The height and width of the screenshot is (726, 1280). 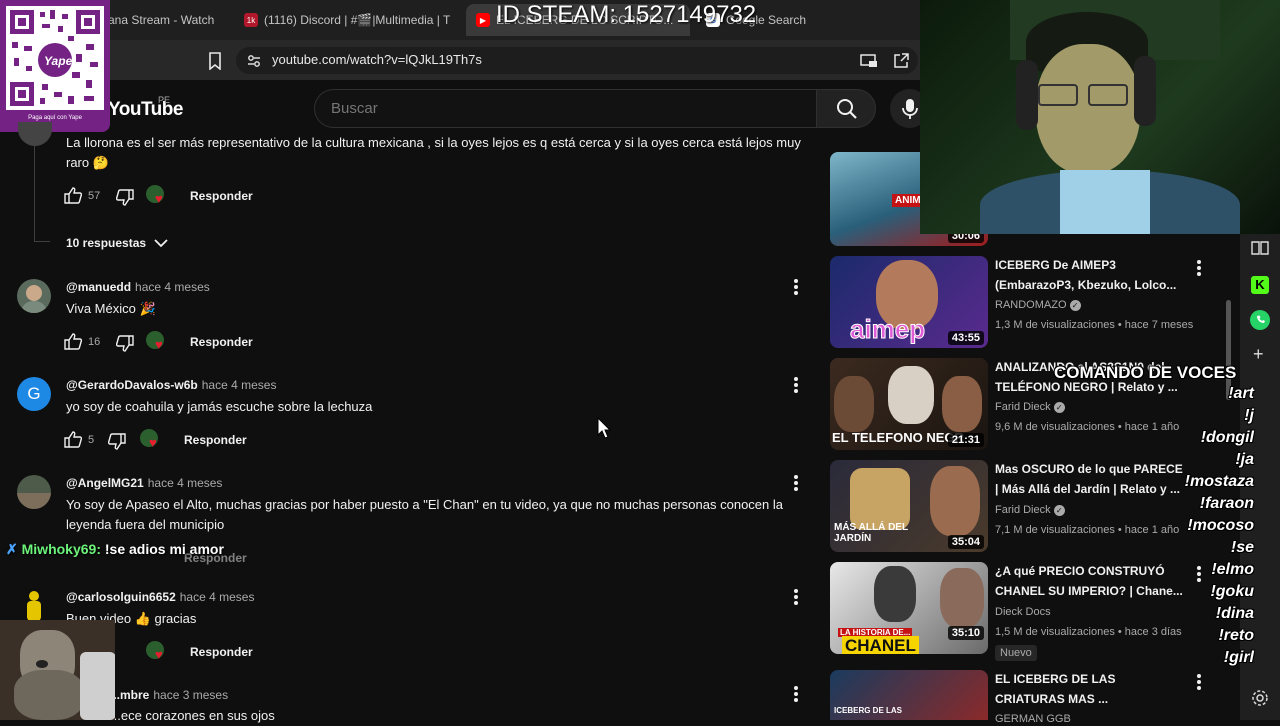 I want to click on comment-author: @carlosolguin6652 hace 4 meses, so click(x=160, y=597).